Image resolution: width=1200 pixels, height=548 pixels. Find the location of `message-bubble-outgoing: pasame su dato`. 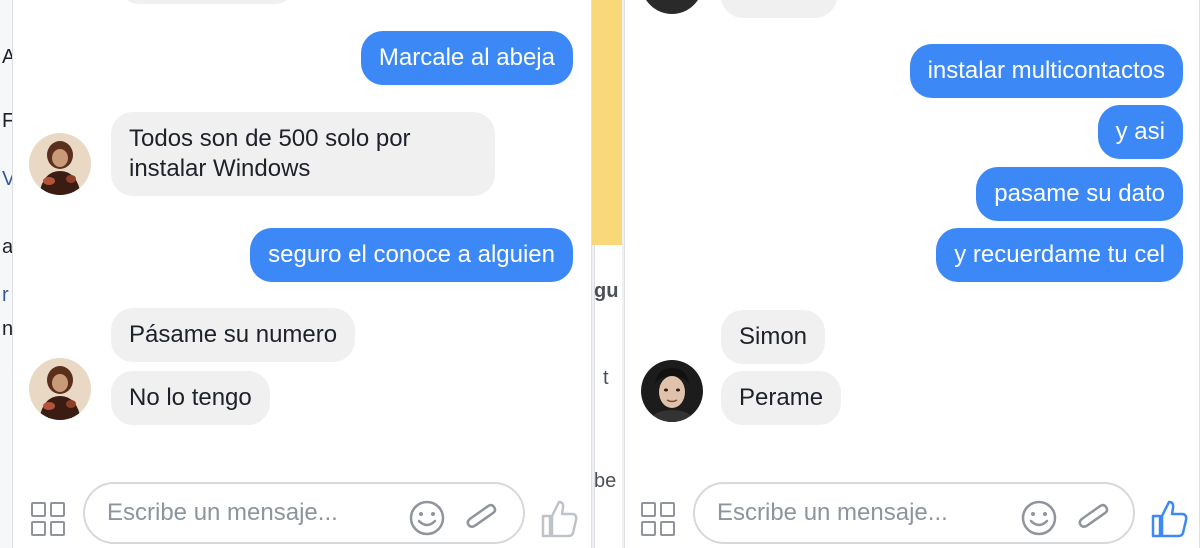

message-bubble-outgoing: pasame su dato is located at coordinates (1079, 194).